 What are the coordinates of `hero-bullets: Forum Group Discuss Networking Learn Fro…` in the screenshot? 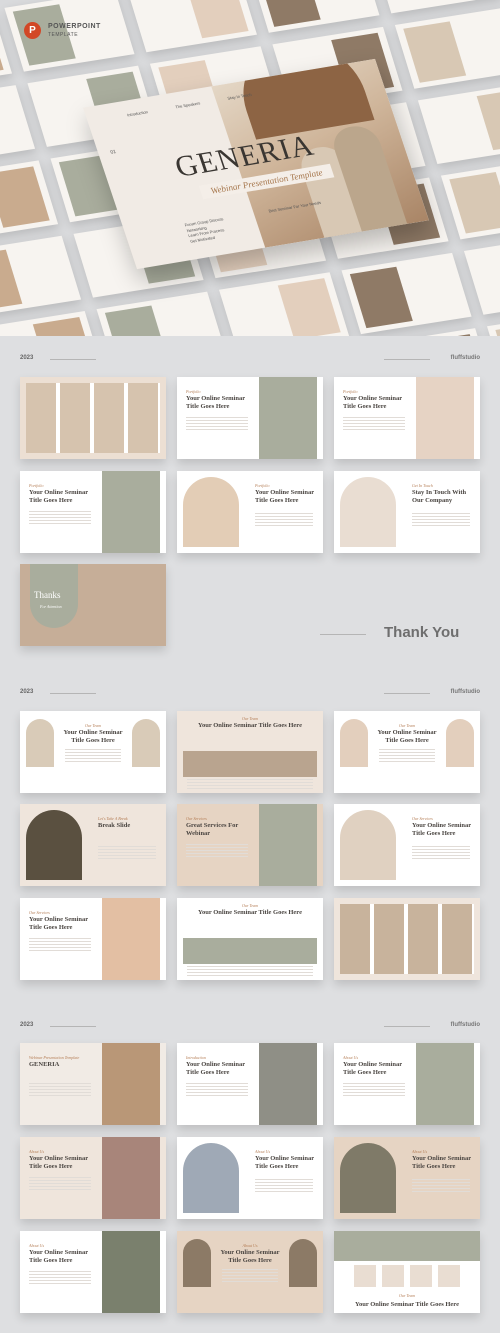 It's located at (206, 230).